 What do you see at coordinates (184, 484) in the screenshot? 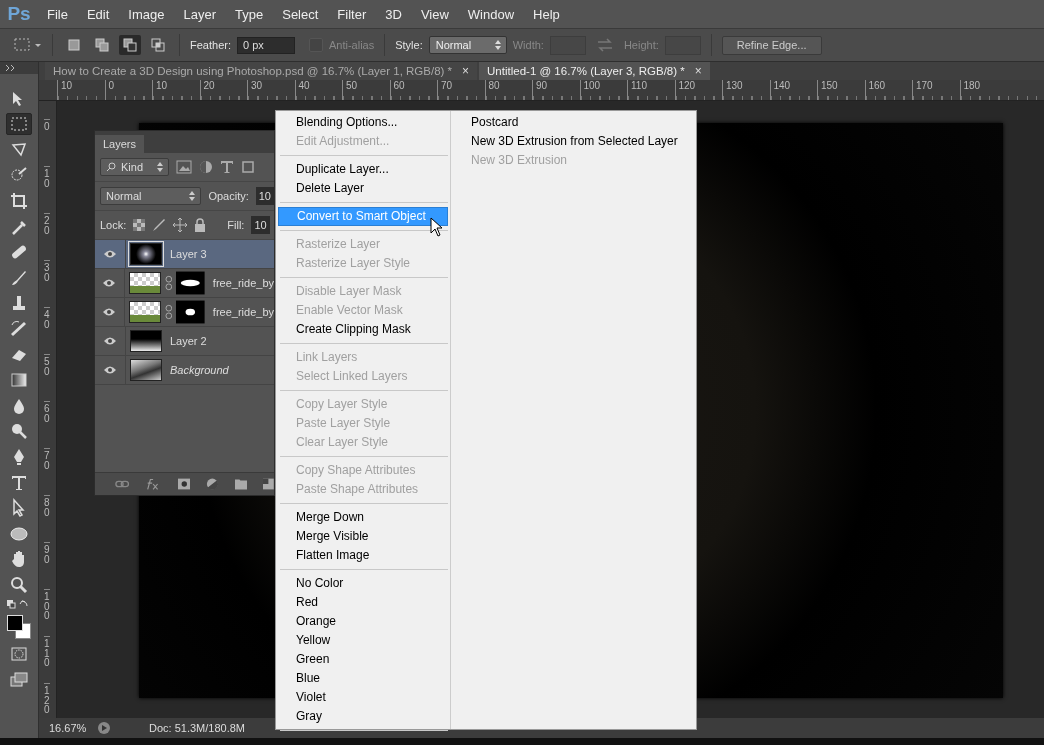
I see `mask-icon` at bounding box center [184, 484].